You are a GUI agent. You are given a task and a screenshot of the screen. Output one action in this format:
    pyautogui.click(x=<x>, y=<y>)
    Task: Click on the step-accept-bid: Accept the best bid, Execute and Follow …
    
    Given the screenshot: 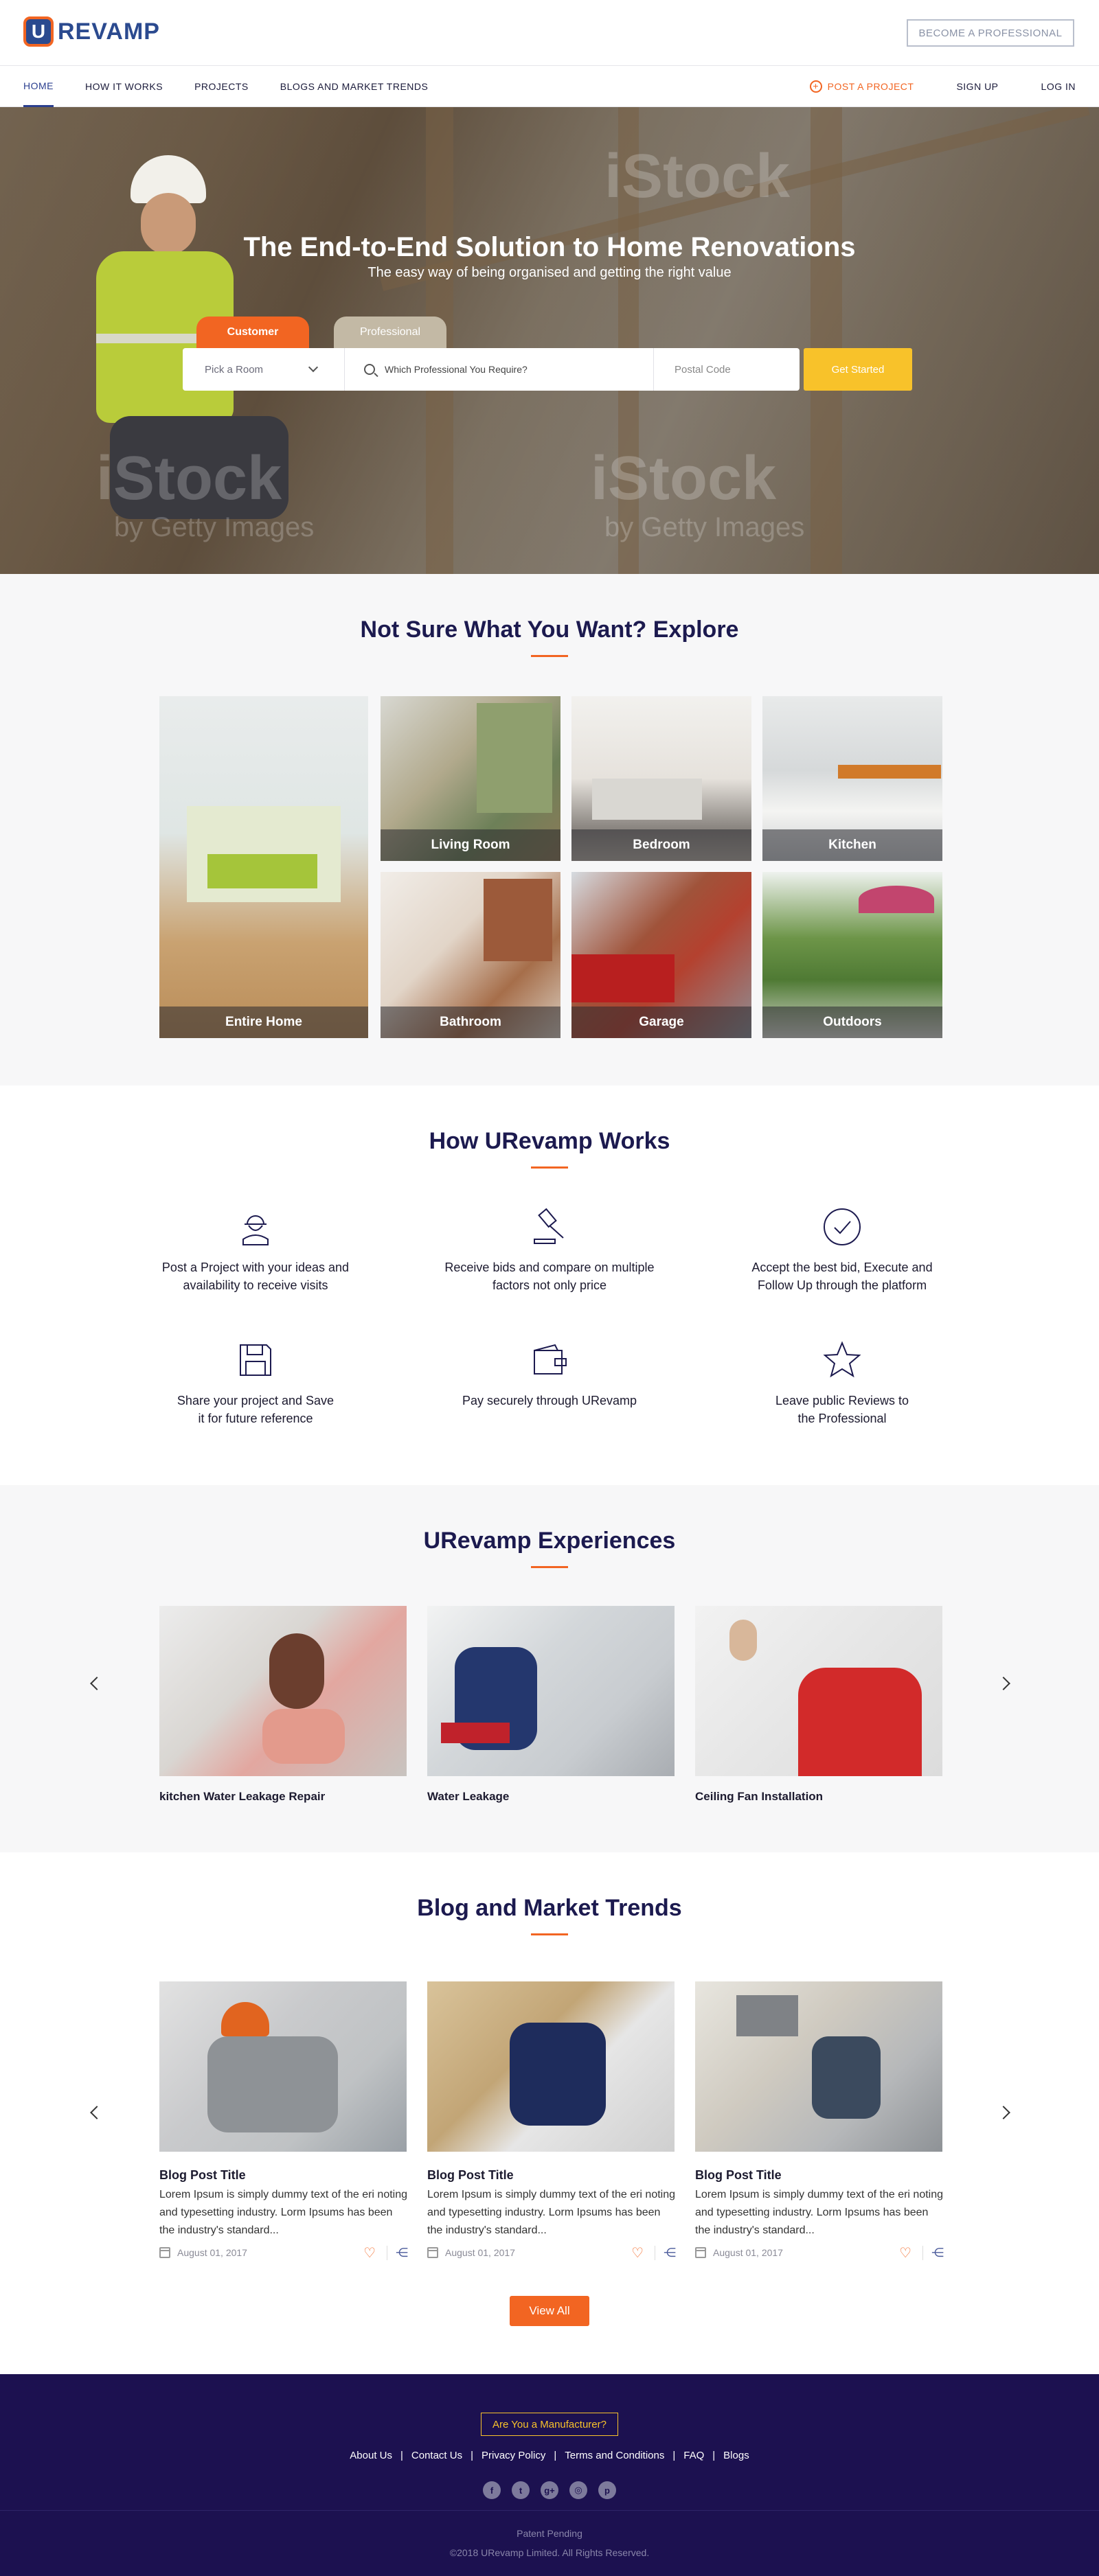 What is the action you would take?
    pyautogui.click(x=842, y=1250)
    